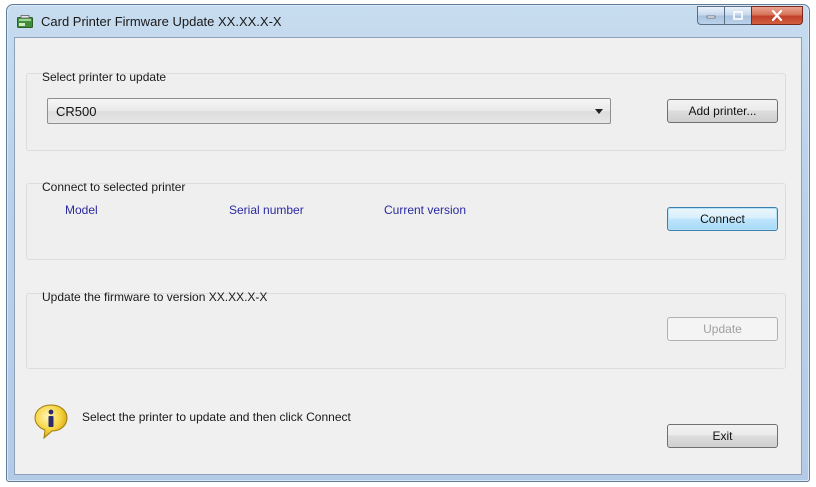  What do you see at coordinates (51, 421) in the screenshot?
I see `info-icon` at bounding box center [51, 421].